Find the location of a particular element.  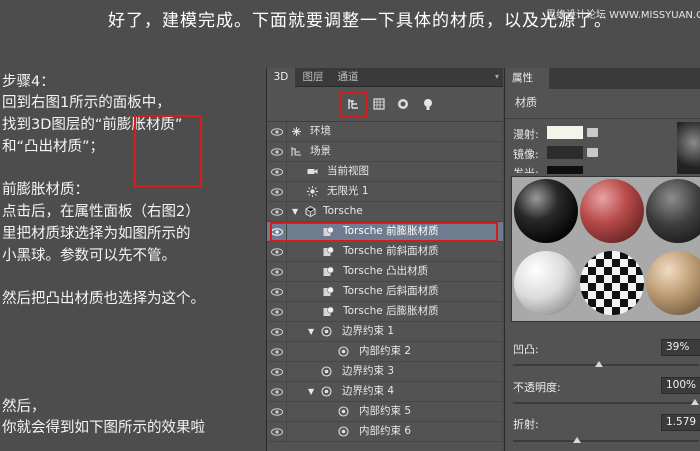

selected-layer-highlight is located at coordinates (384, 232).